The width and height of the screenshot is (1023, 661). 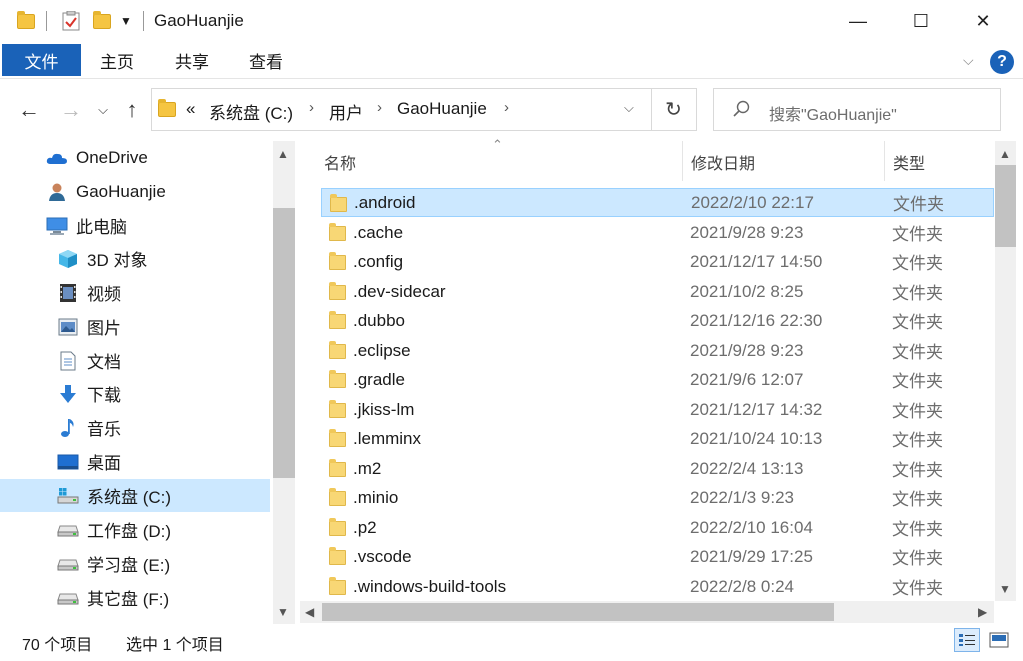 What do you see at coordinates (657, 202) in the screenshot?
I see `file-row: .android 2022/2/10 22:17 文件夹` at bounding box center [657, 202].